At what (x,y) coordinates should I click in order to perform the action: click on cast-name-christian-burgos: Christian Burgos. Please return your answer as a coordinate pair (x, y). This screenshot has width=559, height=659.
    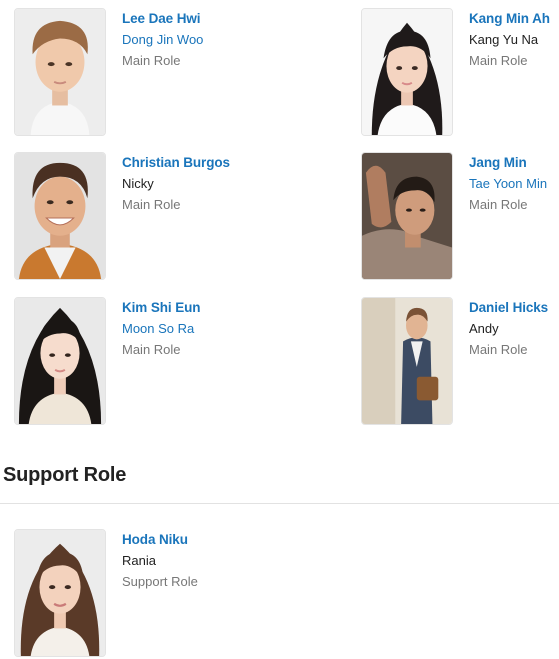
    Looking at the image, I should click on (222, 163).